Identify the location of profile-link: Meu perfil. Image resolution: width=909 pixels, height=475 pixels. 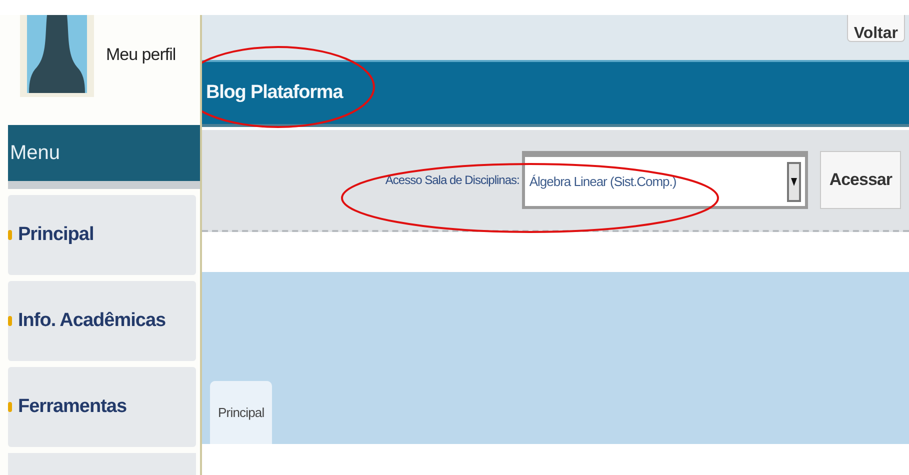
(141, 85).